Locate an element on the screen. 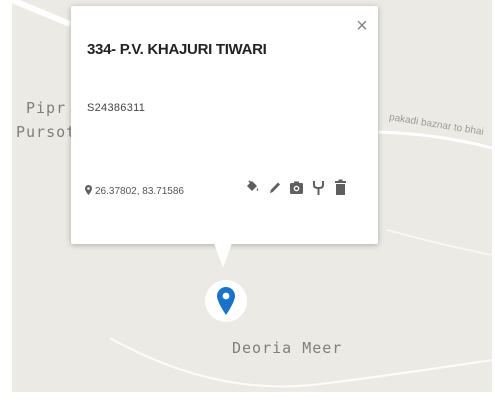  place-label-pursot: Pursot is located at coordinates (46, 132).